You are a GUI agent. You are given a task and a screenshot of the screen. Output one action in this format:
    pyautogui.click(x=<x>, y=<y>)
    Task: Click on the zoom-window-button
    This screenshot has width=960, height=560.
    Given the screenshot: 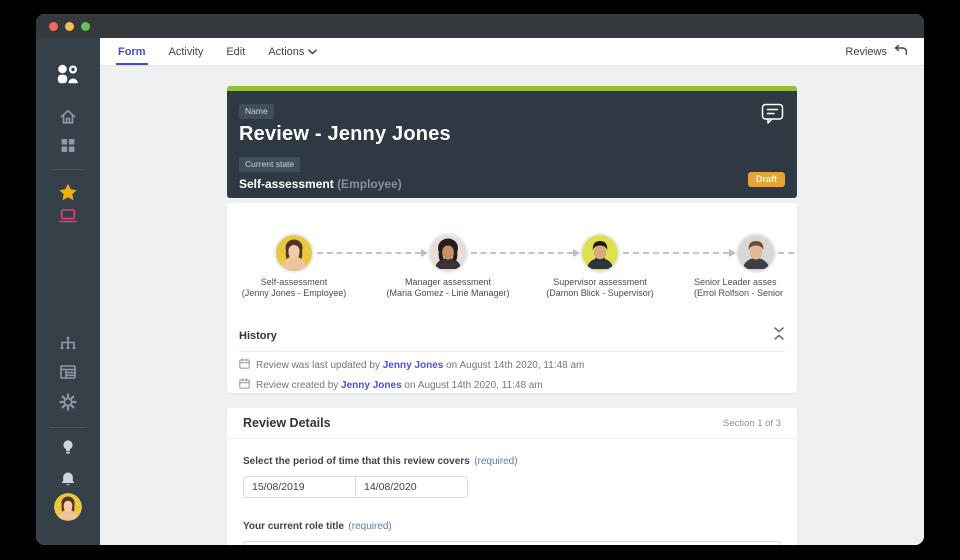 What is the action you would take?
    pyautogui.click(x=85, y=26)
    